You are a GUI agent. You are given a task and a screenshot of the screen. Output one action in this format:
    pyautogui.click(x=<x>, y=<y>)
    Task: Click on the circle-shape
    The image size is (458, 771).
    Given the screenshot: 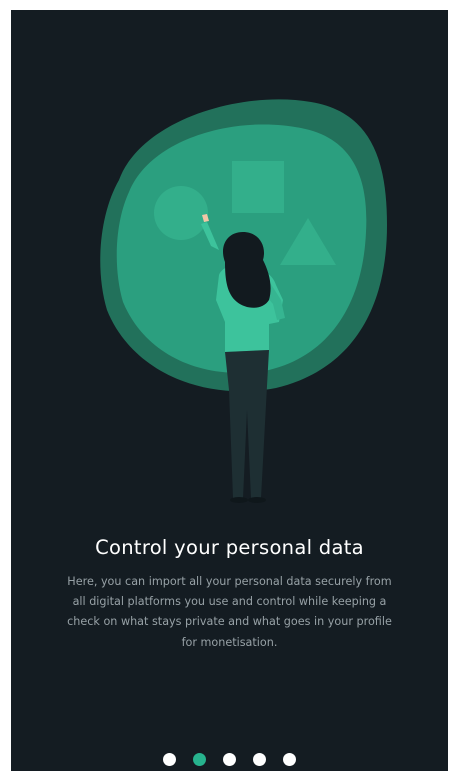 What is the action you would take?
    pyautogui.click(x=181, y=213)
    